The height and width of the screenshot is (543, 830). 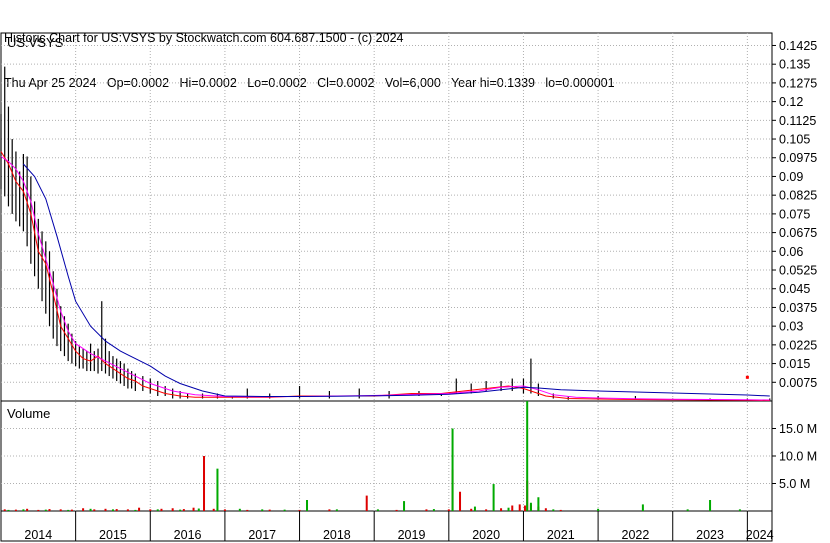 What do you see at coordinates (798, 233) in the screenshot?
I see `price-tick-label: 0.0675` at bounding box center [798, 233].